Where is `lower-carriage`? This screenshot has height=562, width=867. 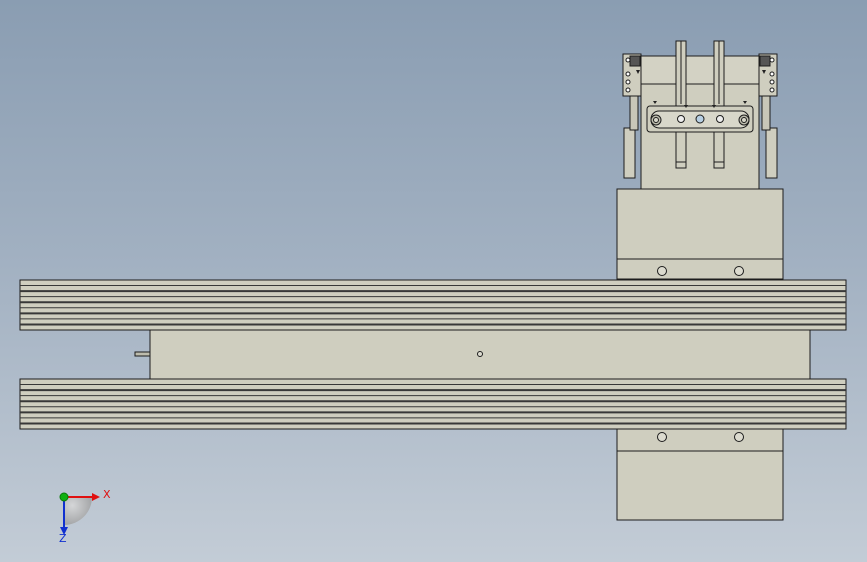 lower-carriage is located at coordinates (700, 474).